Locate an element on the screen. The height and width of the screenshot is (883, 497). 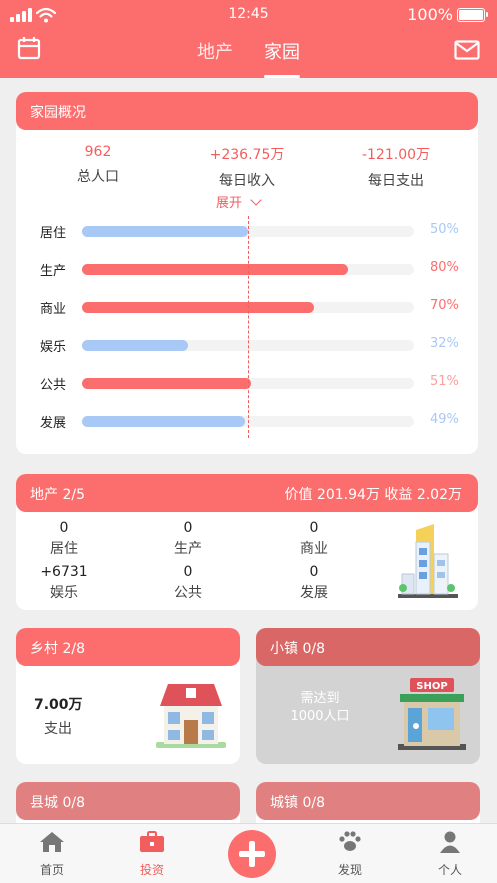
category-percent: 80% is located at coordinates (444, 267).